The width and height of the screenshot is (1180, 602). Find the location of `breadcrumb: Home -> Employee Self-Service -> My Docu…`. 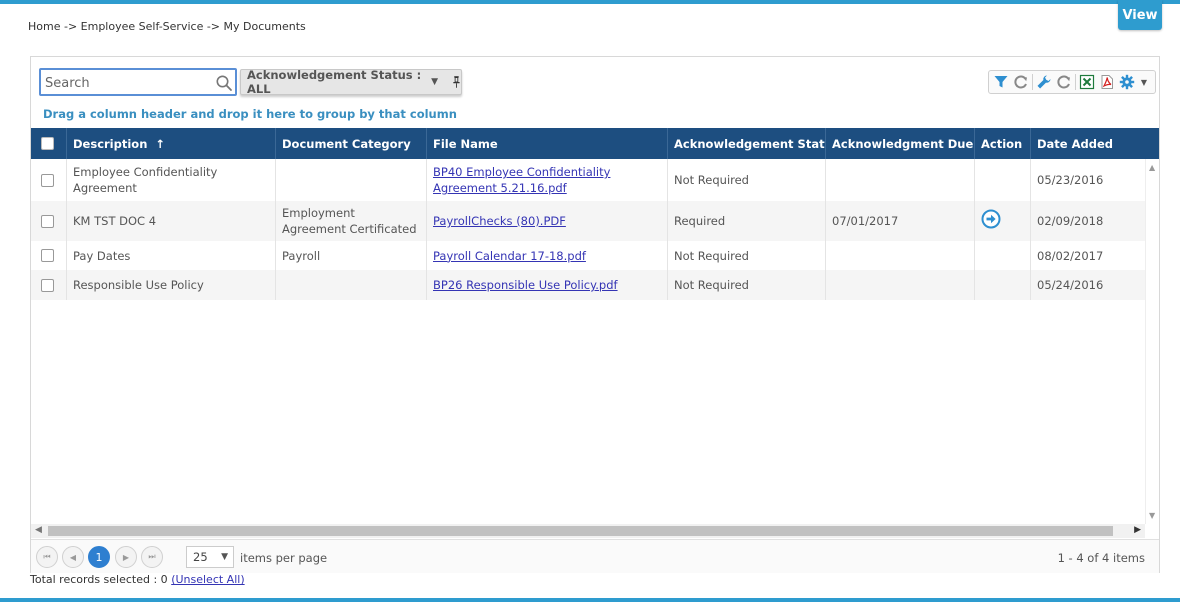

breadcrumb: Home -> Employee Self-Service -> My Docu… is located at coordinates (167, 26).